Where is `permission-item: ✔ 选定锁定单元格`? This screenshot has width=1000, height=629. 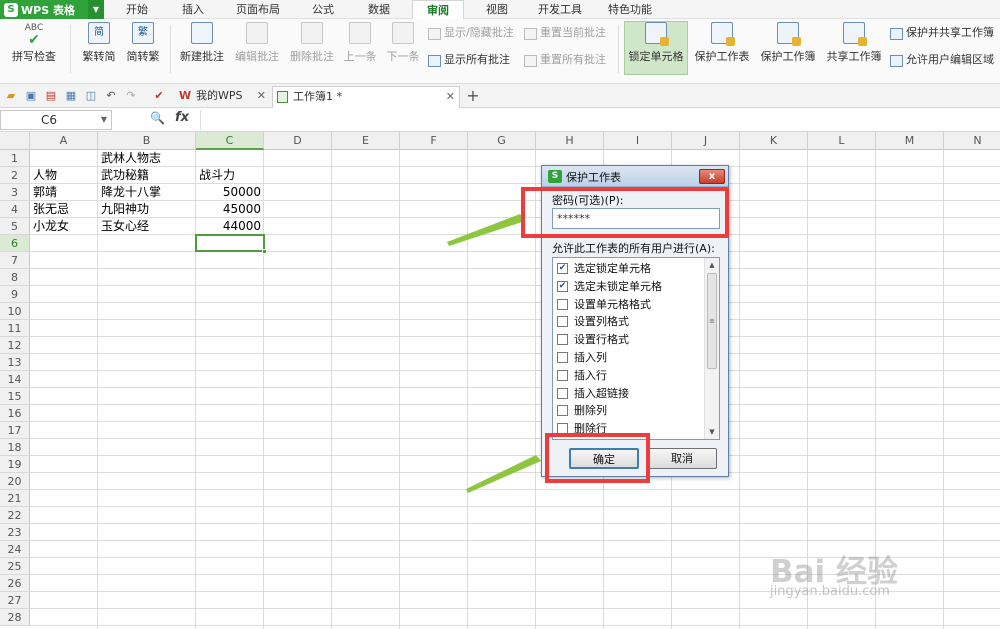 permission-item: ✔ 选定锁定单元格 is located at coordinates (603, 268).